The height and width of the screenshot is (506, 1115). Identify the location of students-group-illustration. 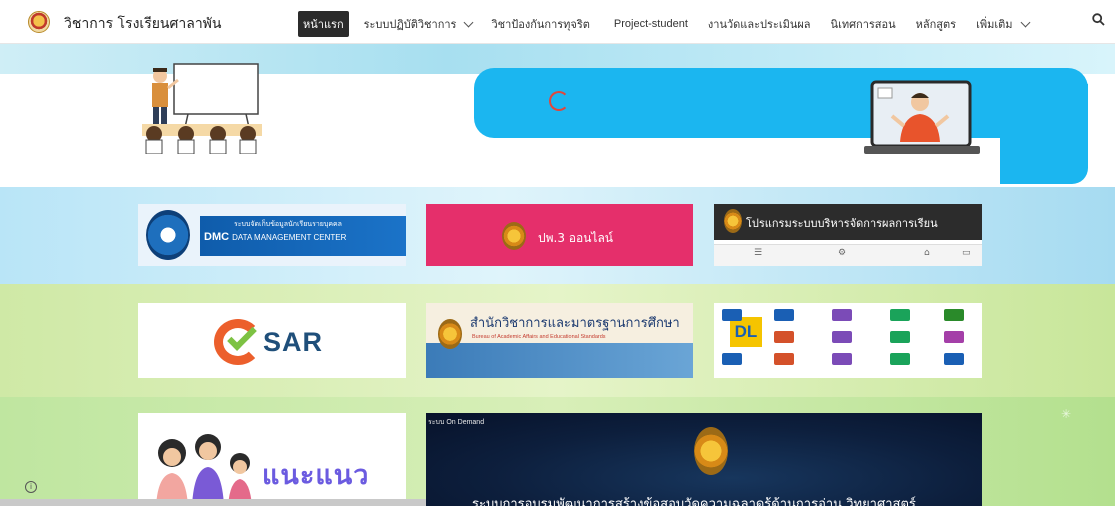
(204, 470).